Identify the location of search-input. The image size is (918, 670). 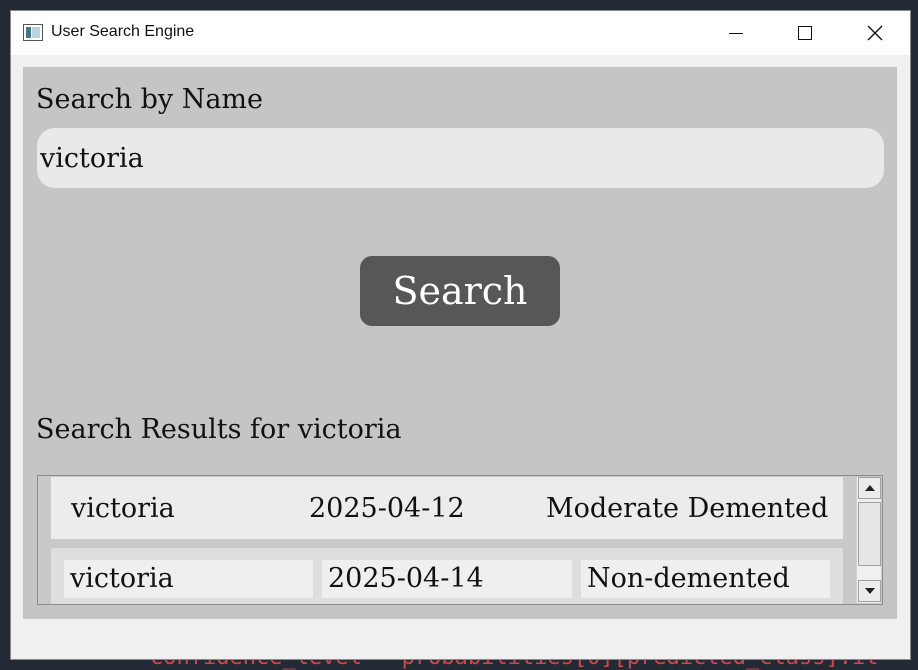
(460, 158).